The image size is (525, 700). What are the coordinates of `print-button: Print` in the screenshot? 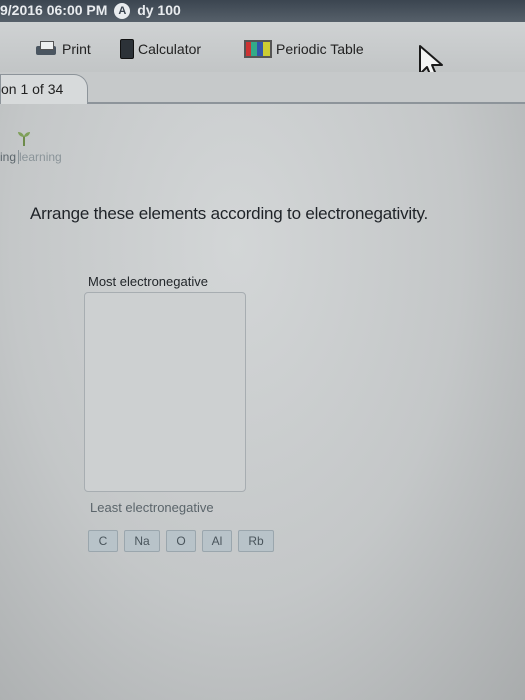 It's located at (62, 49).